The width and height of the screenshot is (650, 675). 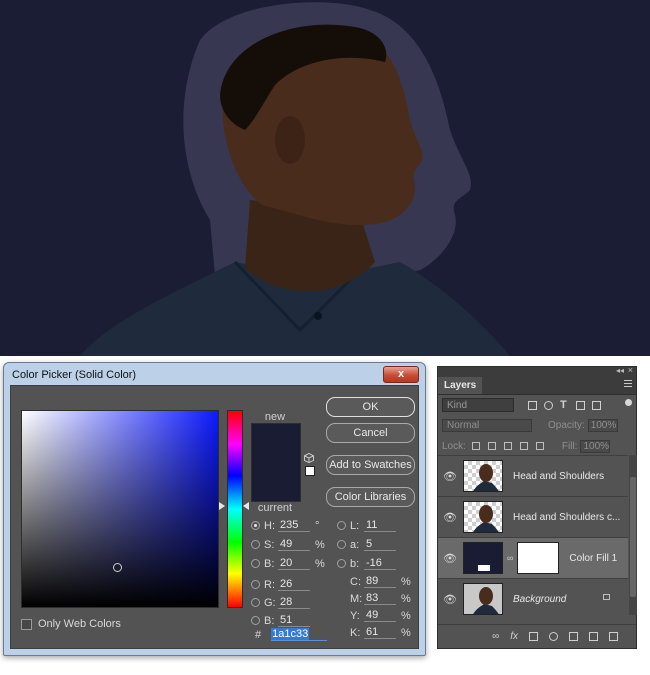 I want to click on shape-filter-icon, so click(x=580, y=405).